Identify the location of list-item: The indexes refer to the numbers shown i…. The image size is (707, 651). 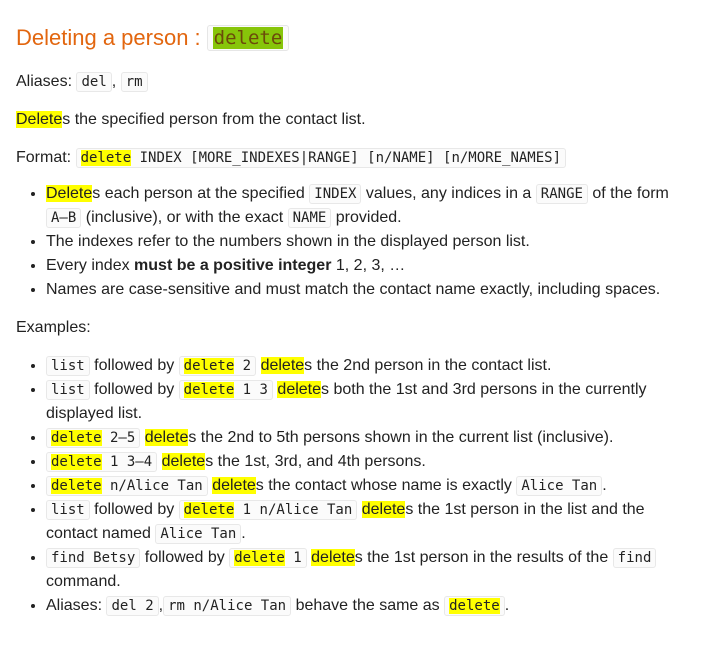
(368, 242).